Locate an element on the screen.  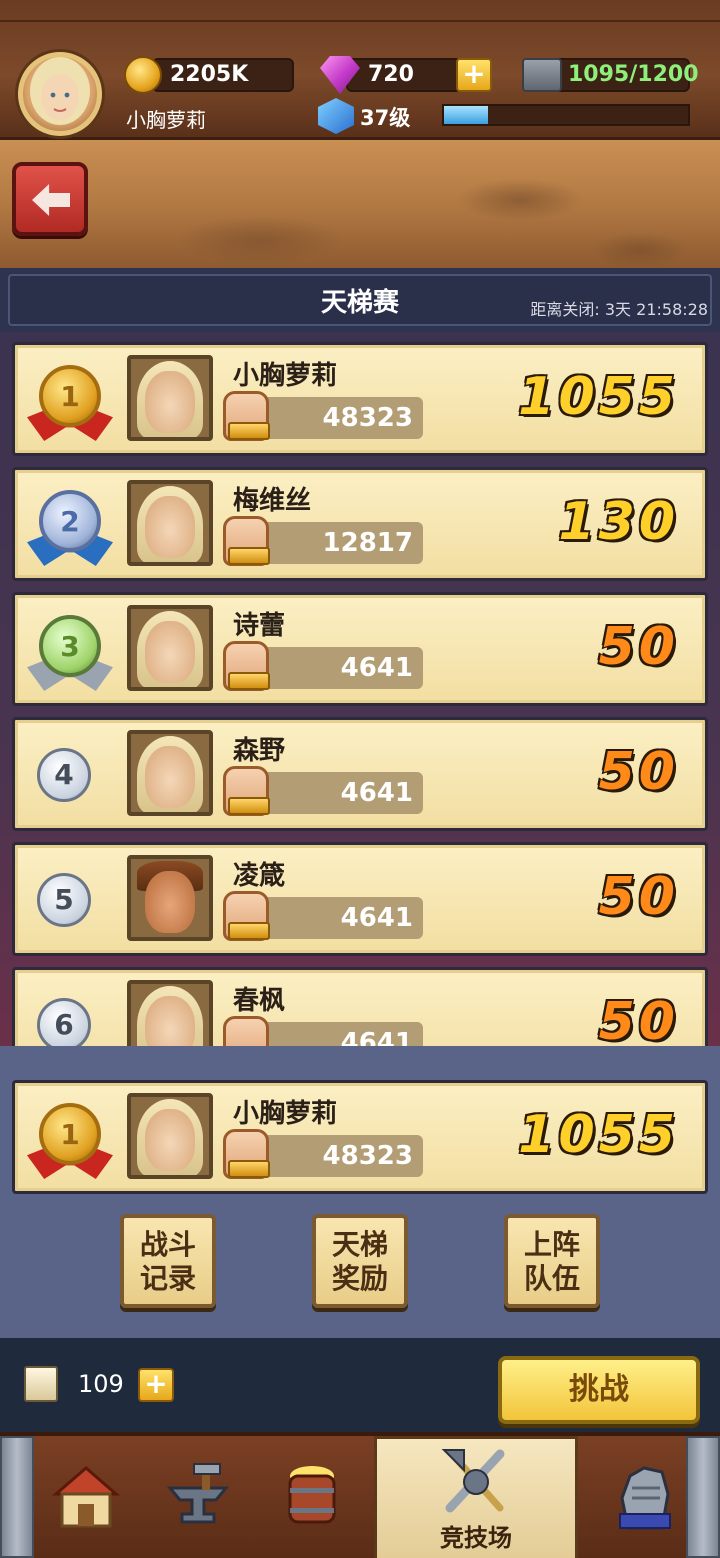
player-power: 12817 is located at coordinates (367, 543).